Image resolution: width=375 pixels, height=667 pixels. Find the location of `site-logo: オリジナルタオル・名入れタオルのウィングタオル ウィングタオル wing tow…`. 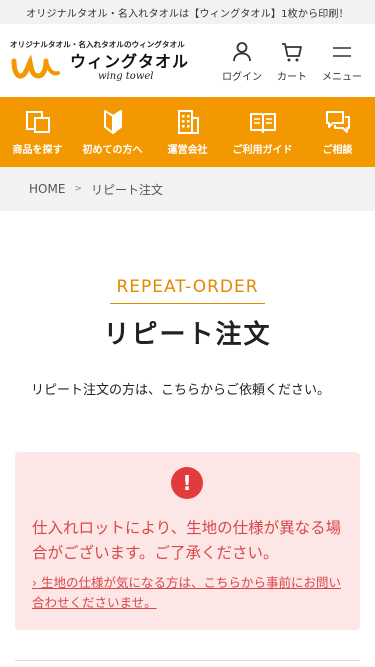

site-logo: オリジナルタオル・名入れタオルのウィングタオル ウィングタオル wing tow… is located at coordinates (110, 61).